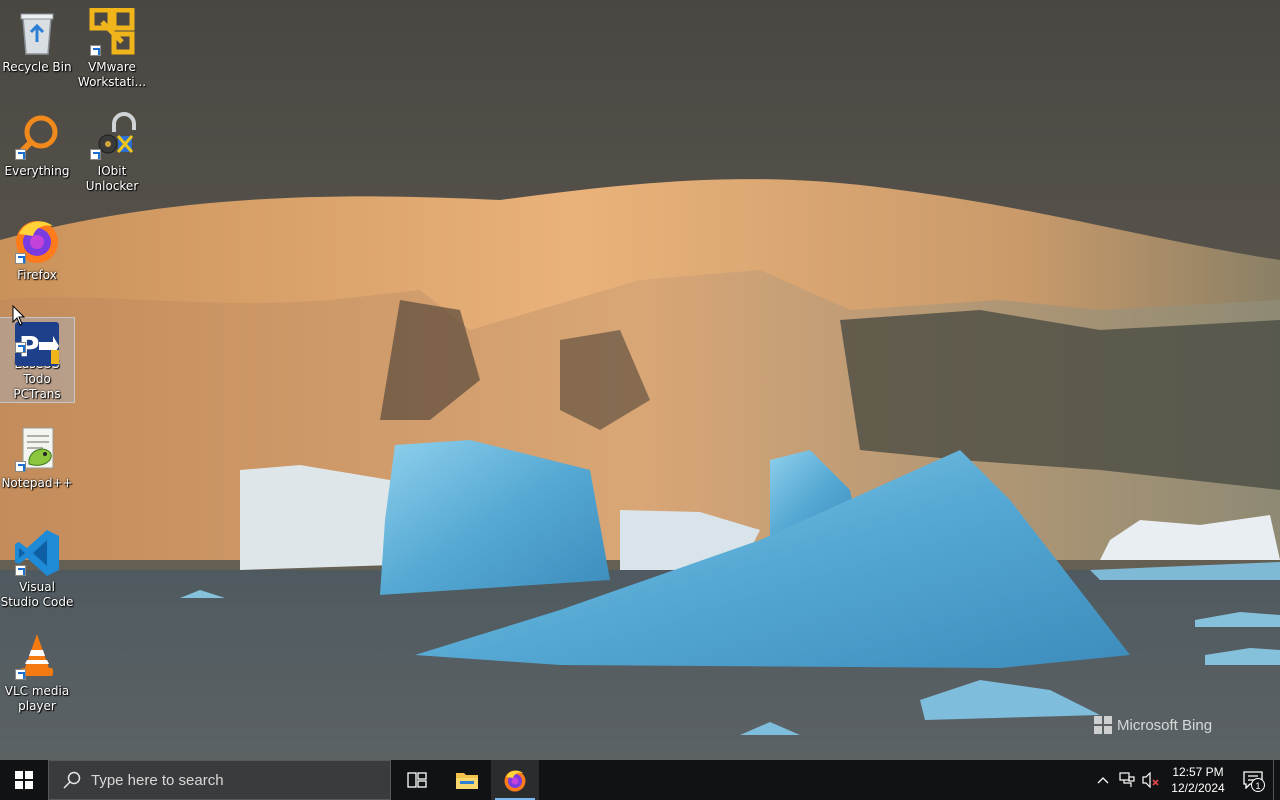 The width and height of the screenshot is (1280, 800). What do you see at coordinates (37, 67) in the screenshot?
I see `desktop-icon-label: Recycle Bin` at bounding box center [37, 67].